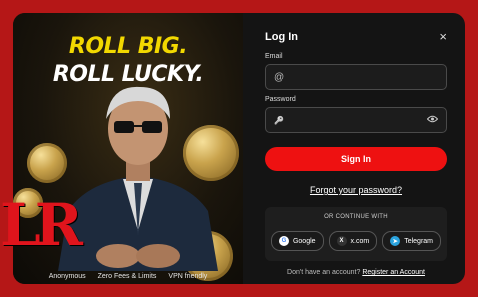 The image size is (478, 297). I want to click on eye-icon, so click(432, 120).